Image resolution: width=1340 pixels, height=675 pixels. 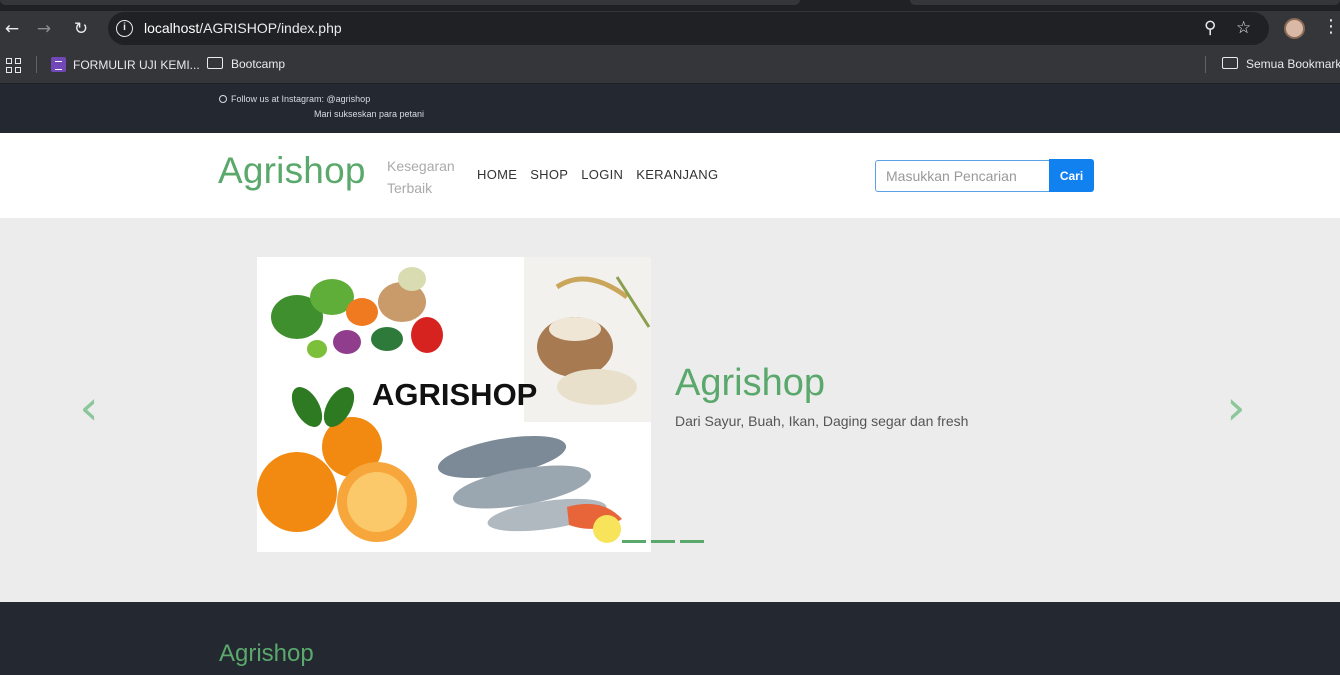 I want to click on search-button: Cari, so click(x=1071, y=175).